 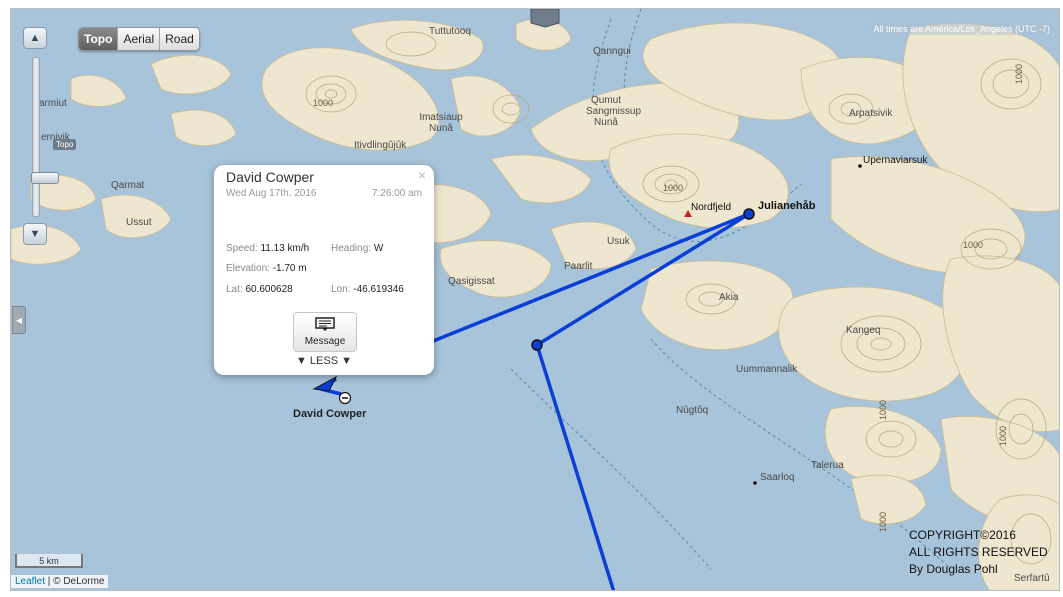 I want to click on less-toggle: ▼ LESS ▼, so click(x=324, y=361).